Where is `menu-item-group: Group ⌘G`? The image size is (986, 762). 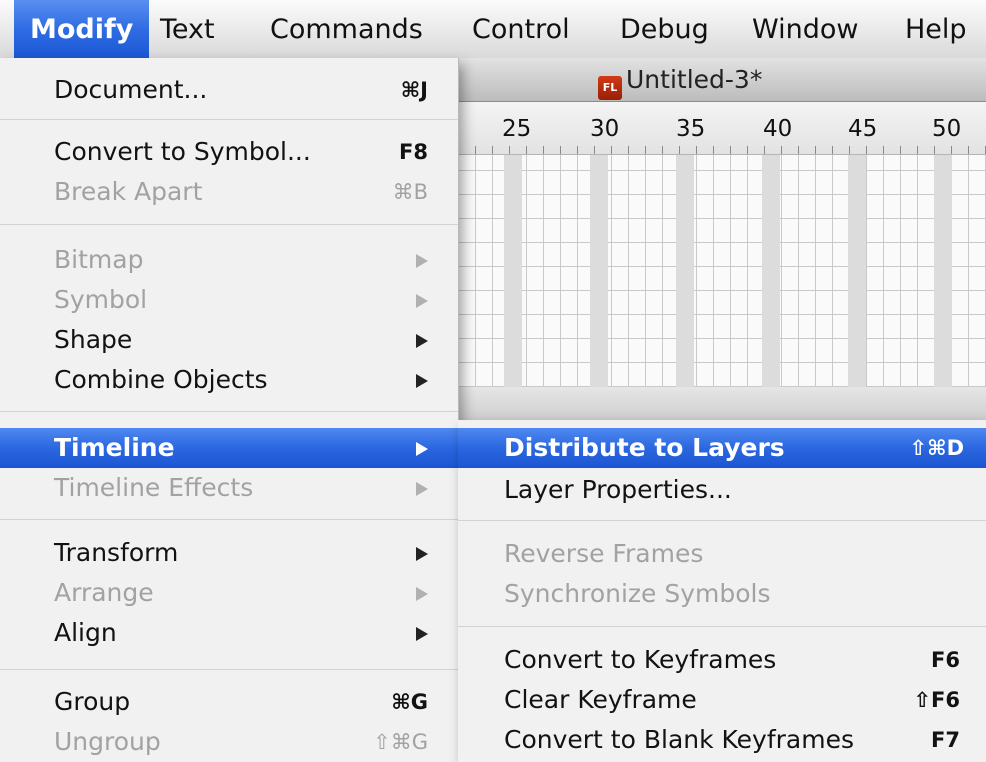
menu-item-group: Group ⌘G is located at coordinates (229, 702).